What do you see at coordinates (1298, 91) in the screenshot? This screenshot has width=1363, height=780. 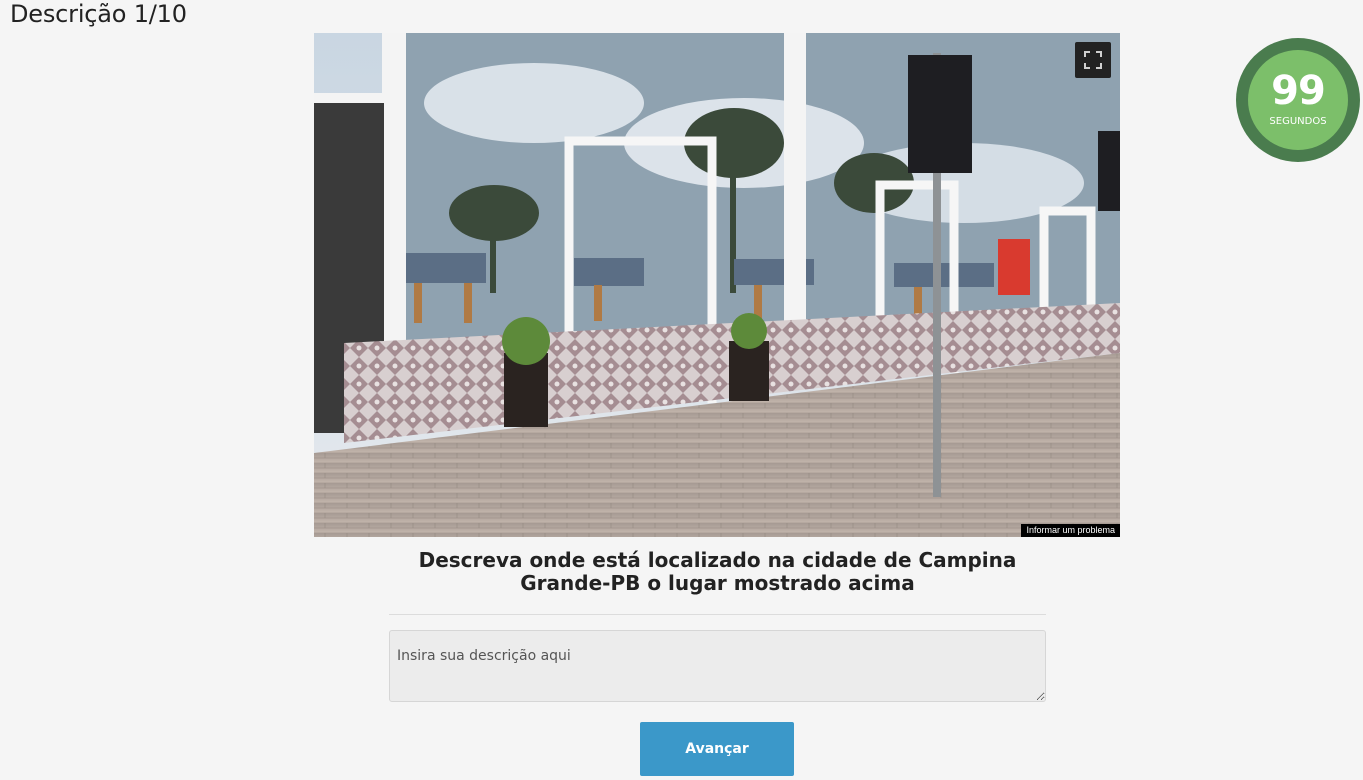 I see `timer-value: 99` at bounding box center [1298, 91].